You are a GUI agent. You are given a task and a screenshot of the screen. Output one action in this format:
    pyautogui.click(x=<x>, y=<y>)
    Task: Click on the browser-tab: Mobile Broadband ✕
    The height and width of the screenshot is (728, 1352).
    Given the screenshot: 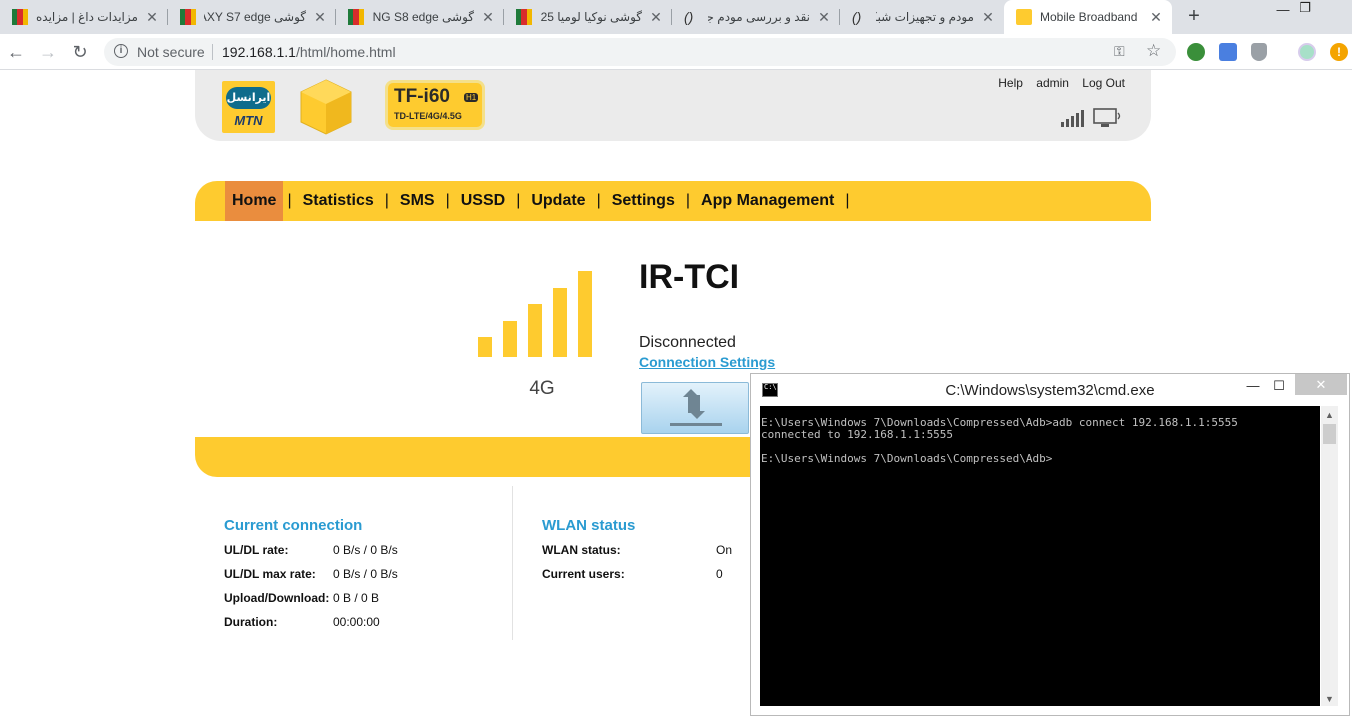 What is the action you would take?
    pyautogui.click(x=1088, y=17)
    